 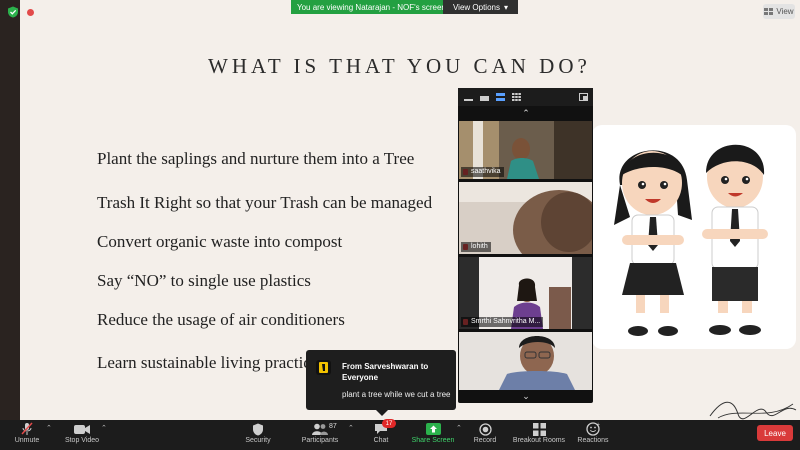 I want to click on record-label: Record, so click(x=485, y=440).